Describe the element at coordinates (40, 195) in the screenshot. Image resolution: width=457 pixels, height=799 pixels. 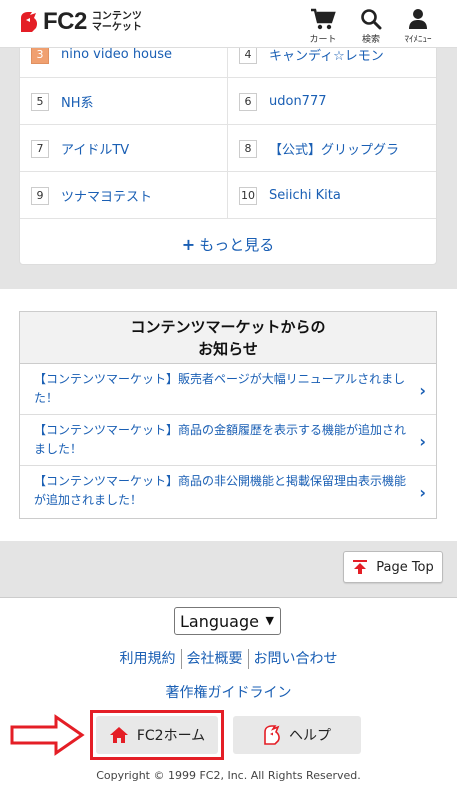
I see `rank-number: 9` at that location.